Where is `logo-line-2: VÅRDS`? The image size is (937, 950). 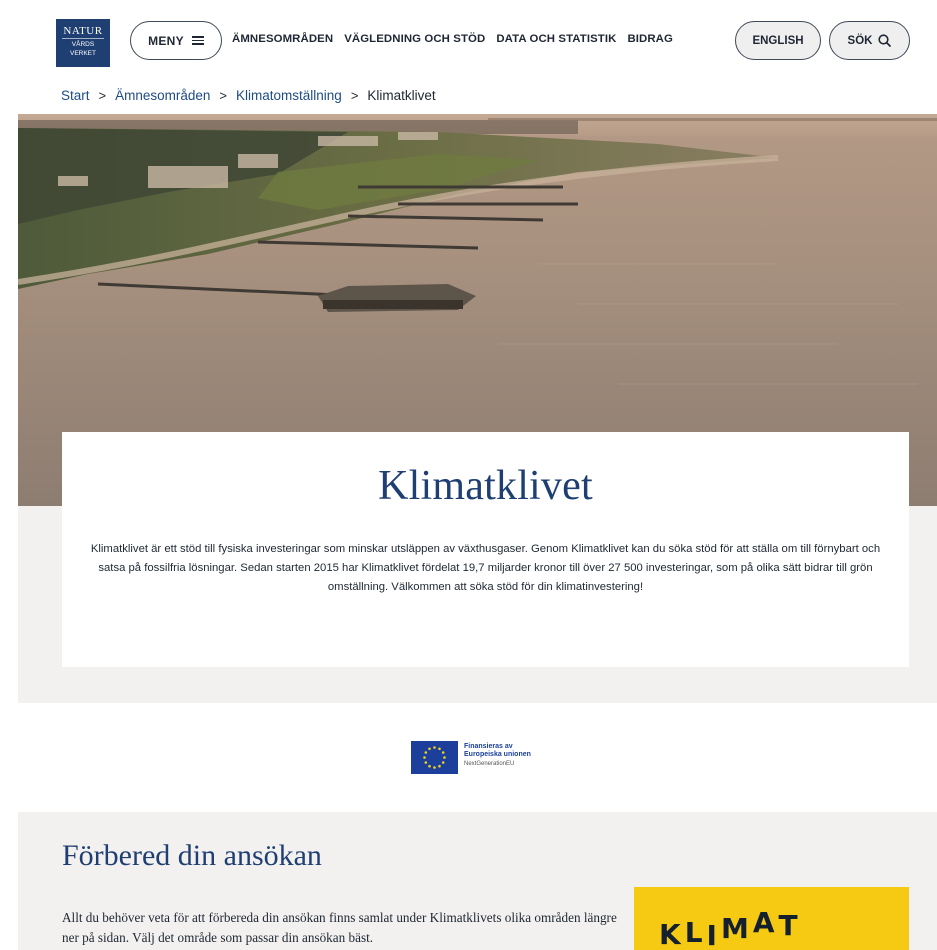 logo-line-2: VÅRDS is located at coordinates (83, 44).